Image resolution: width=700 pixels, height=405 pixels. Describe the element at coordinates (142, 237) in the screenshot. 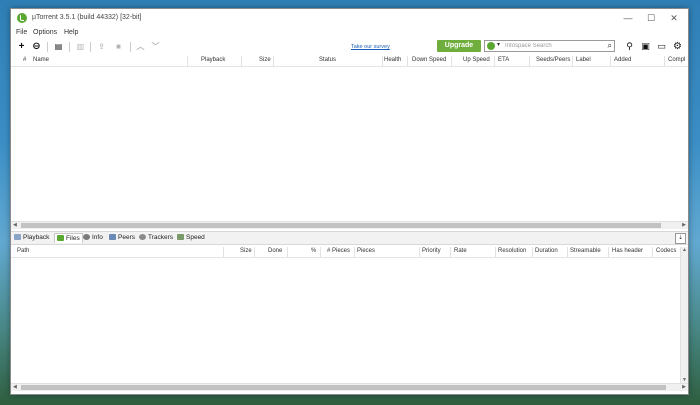

I see `trackers-icon` at that location.